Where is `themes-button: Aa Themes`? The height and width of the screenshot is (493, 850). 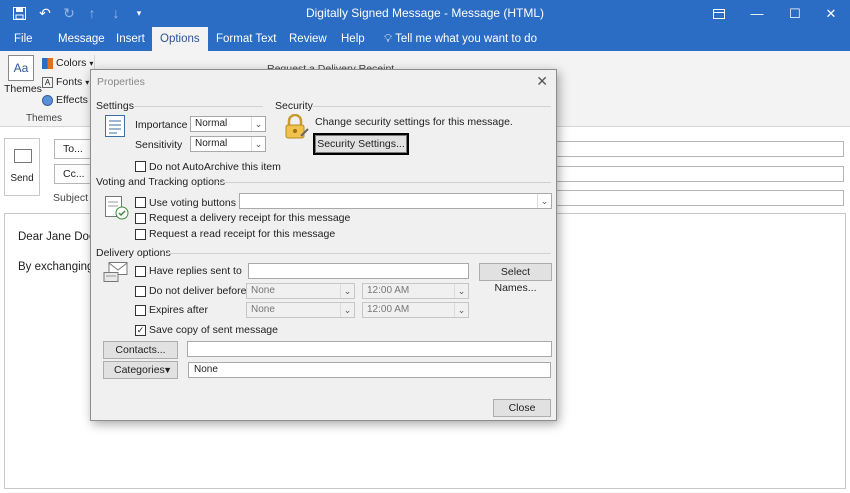 themes-button: Aa Themes is located at coordinates (23, 75).